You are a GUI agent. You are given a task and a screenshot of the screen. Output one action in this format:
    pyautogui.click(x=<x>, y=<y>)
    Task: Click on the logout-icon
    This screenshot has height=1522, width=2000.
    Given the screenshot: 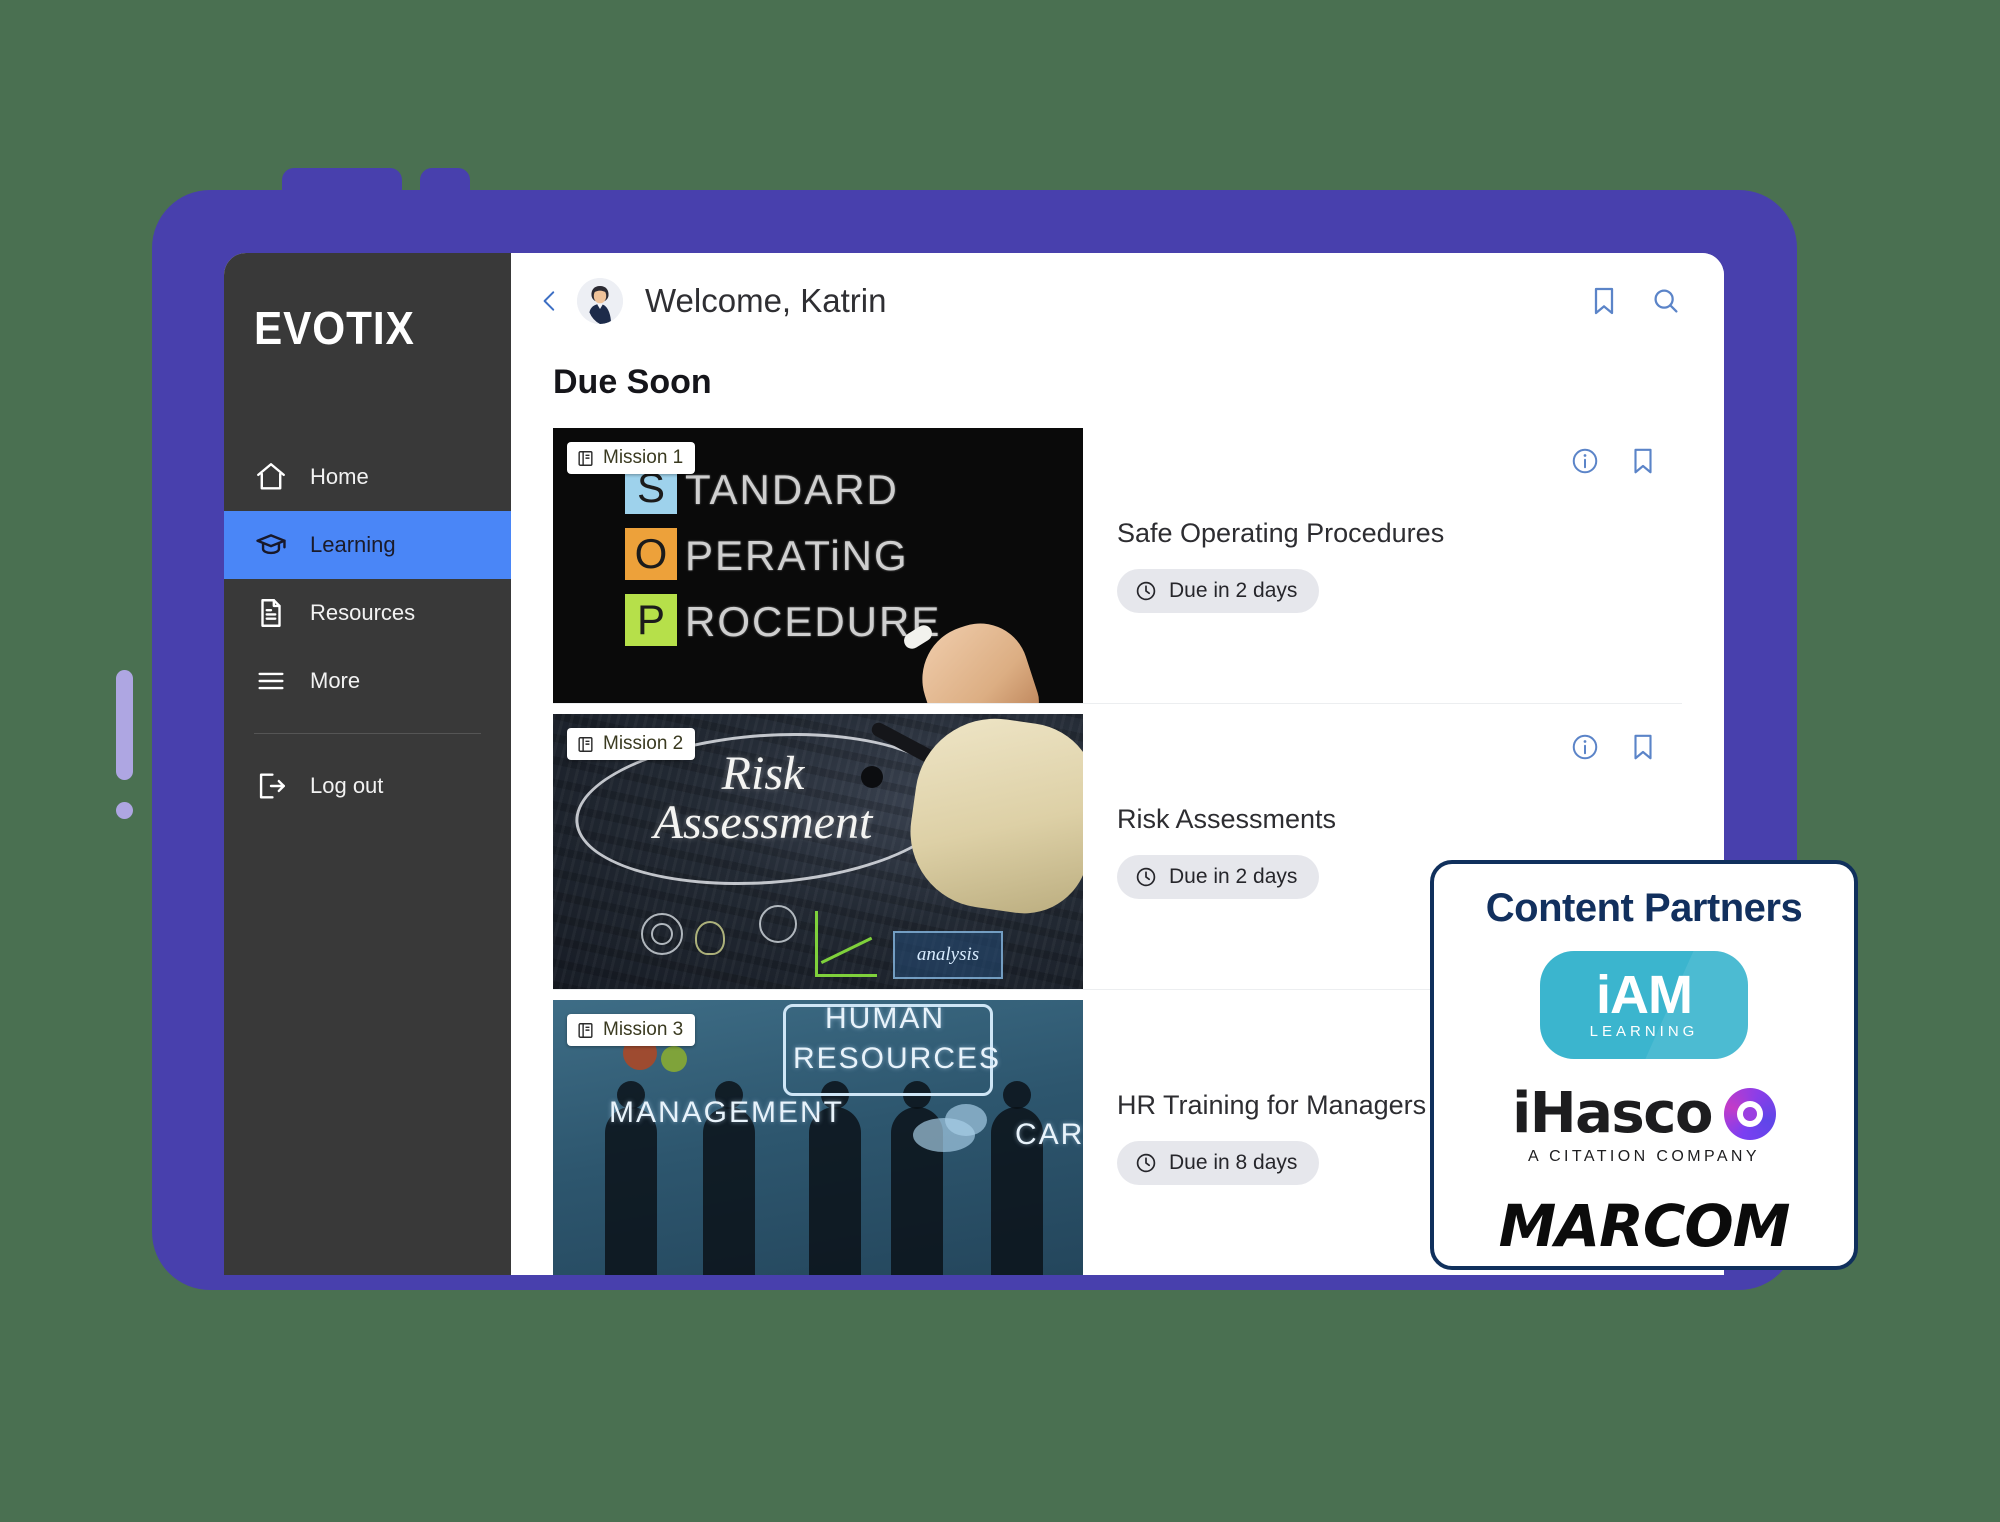 What is the action you would take?
    pyautogui.click(x=272, y=786)
    